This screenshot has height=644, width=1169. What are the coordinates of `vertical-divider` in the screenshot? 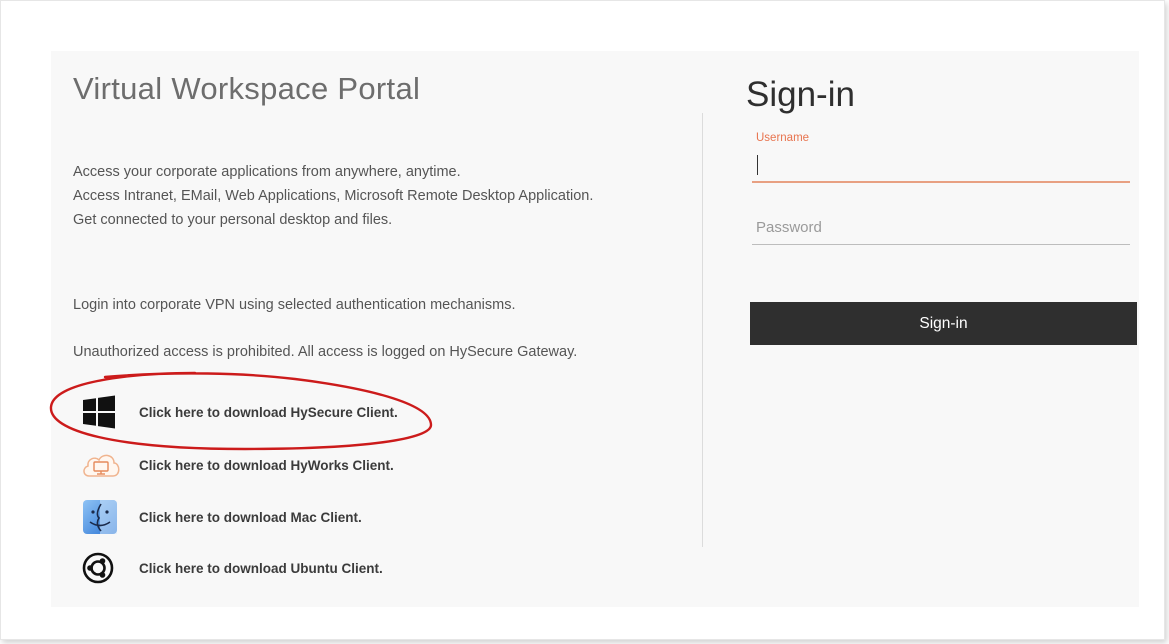 It's located at (702, 330).